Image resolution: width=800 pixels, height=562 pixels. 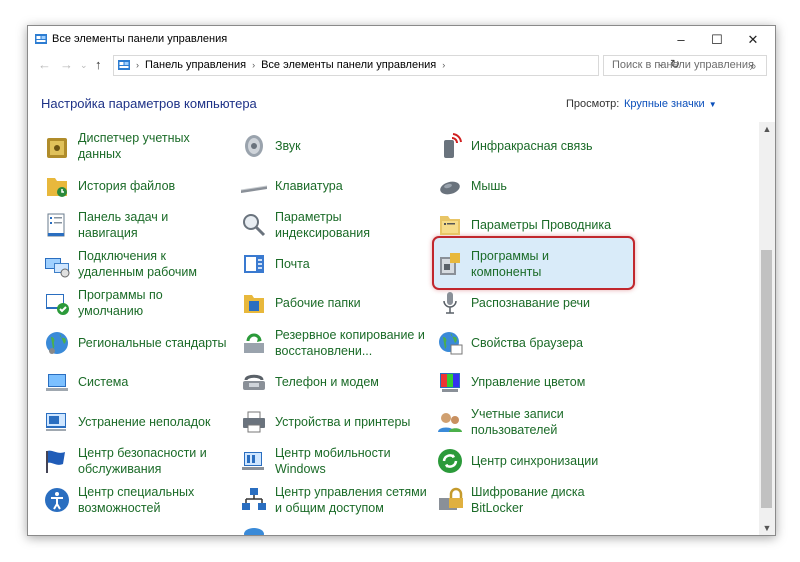 I want to click on user-accounts-icon, so click(x=450, y=422).